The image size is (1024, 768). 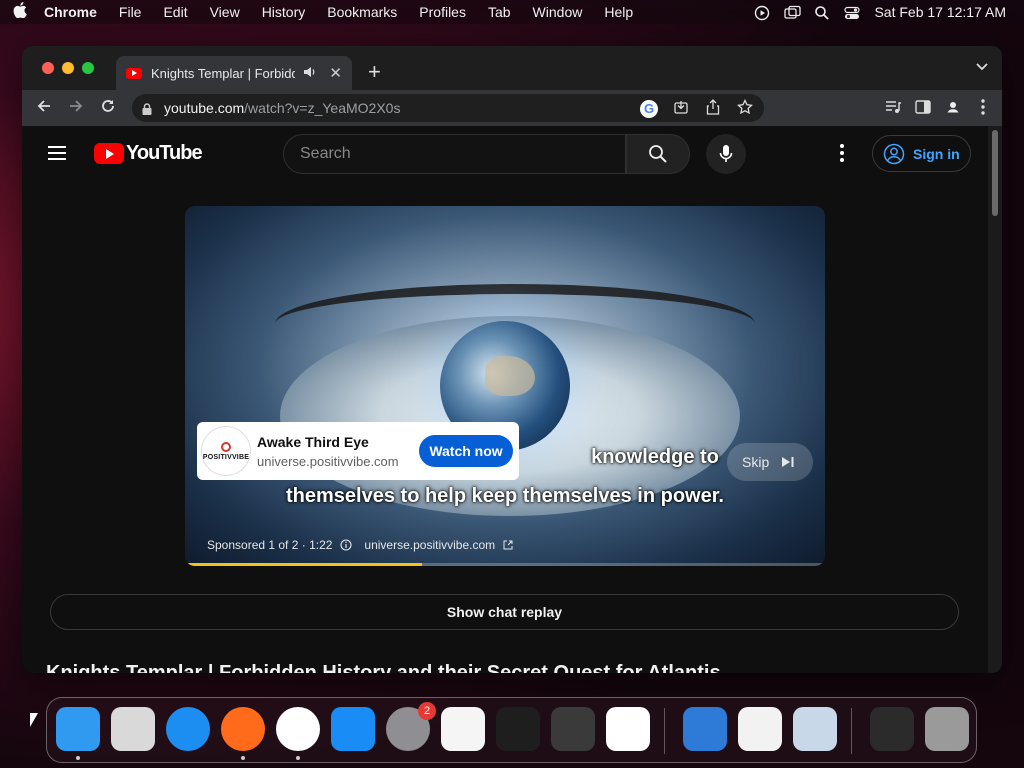 What do you see at coordinates (504, 612) in the screenshot?
I see `show-chat-replay-button: Show chat replay` at bounding box center [504, 612].